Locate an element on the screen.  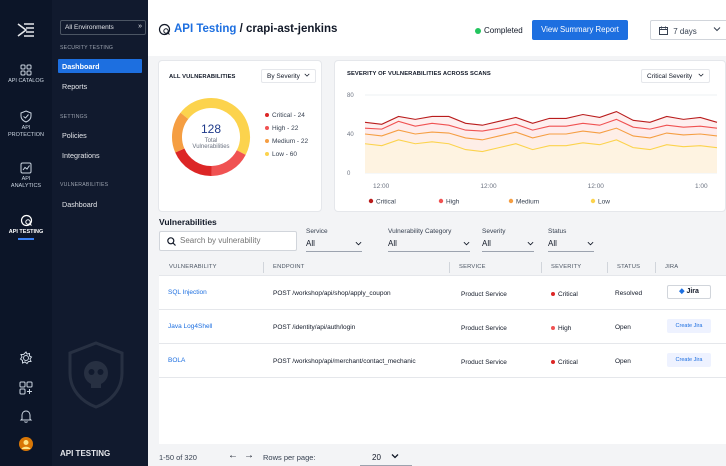
page-title: API Testing / crapi-ast-jenkins is located at coordinates (255, 29).